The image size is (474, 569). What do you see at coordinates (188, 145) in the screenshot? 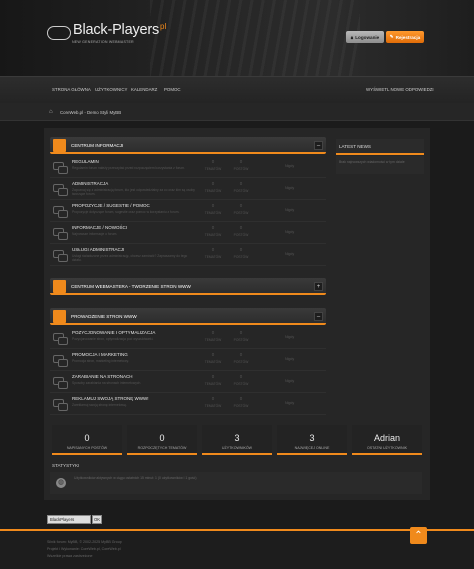
I see `category-header-info: CENTRUM INFORMACJI –` at bounding box center [188, 145].